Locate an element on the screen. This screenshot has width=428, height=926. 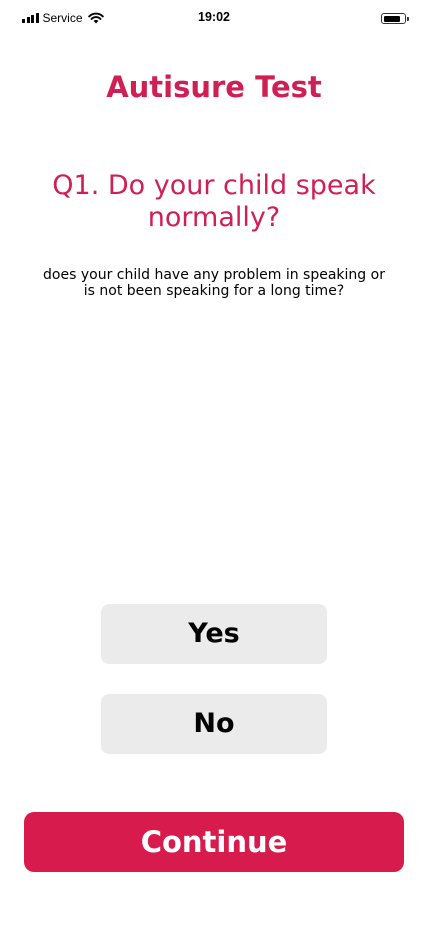
no-button: No is located at coordinates (214, 724).